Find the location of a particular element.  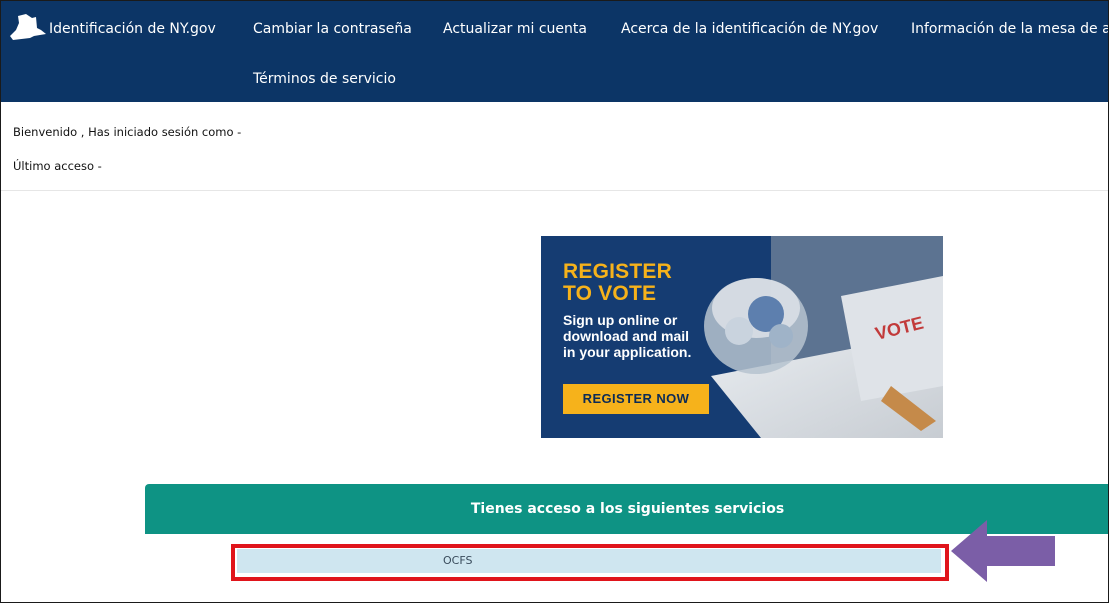

ny-state-icon is located at coordinates (28, 27).